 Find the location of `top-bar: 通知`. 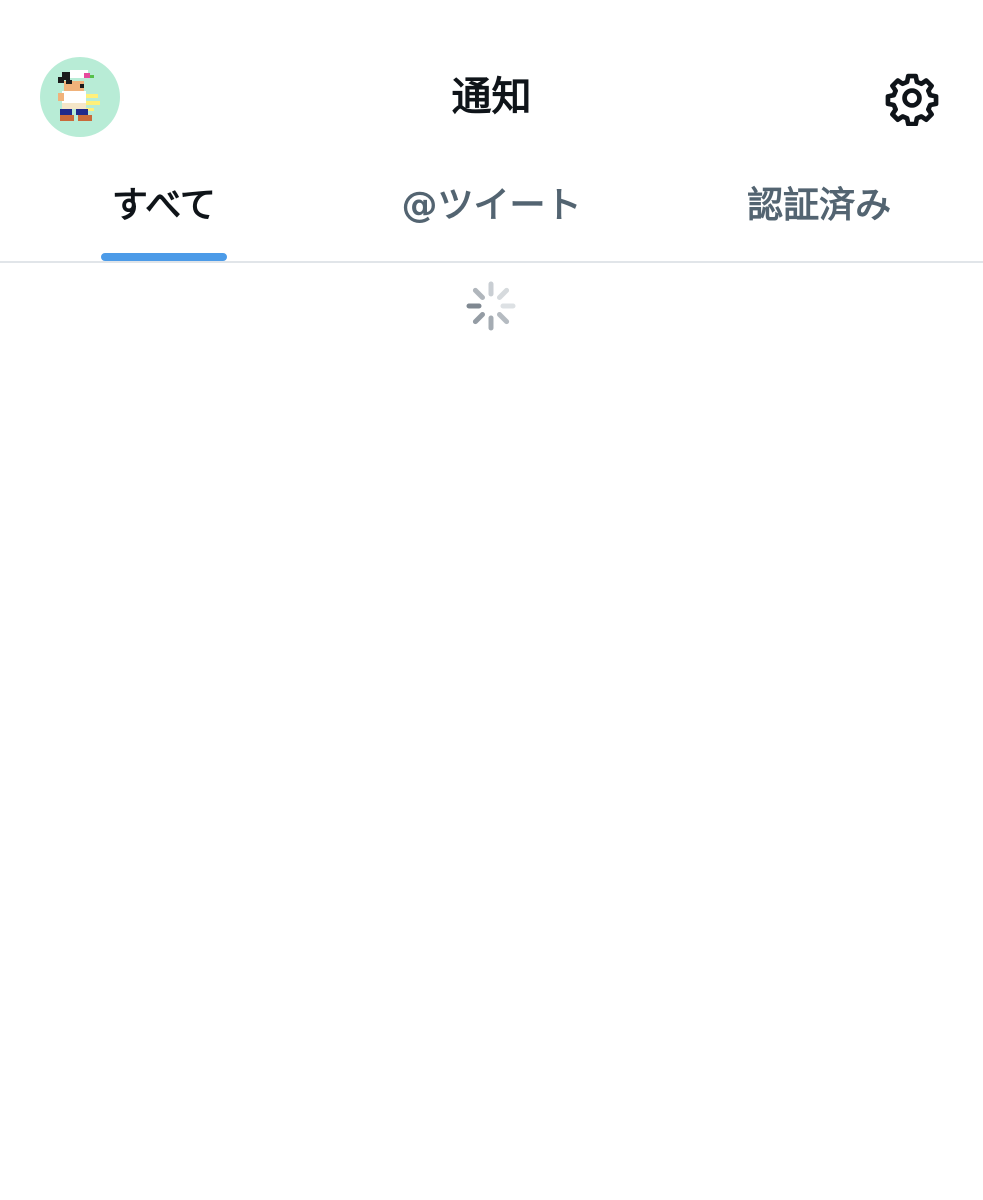

top-bar: 通知 is located at coordinates (491, 82).